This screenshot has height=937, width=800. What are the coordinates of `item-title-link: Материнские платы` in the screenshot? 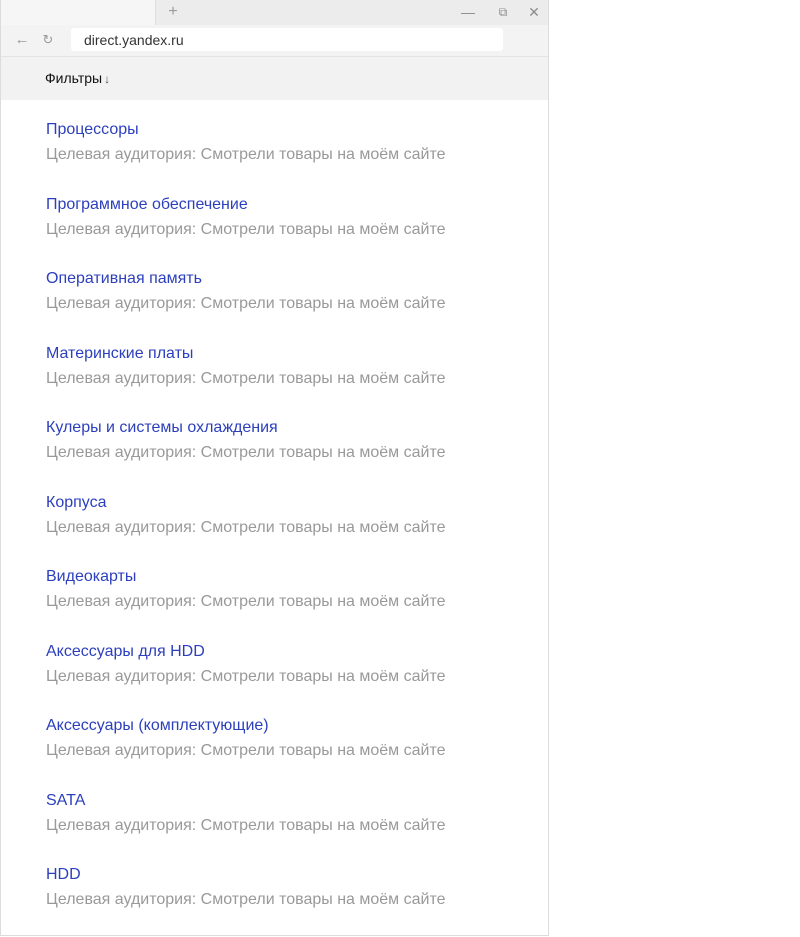 It's located at (246, 354).